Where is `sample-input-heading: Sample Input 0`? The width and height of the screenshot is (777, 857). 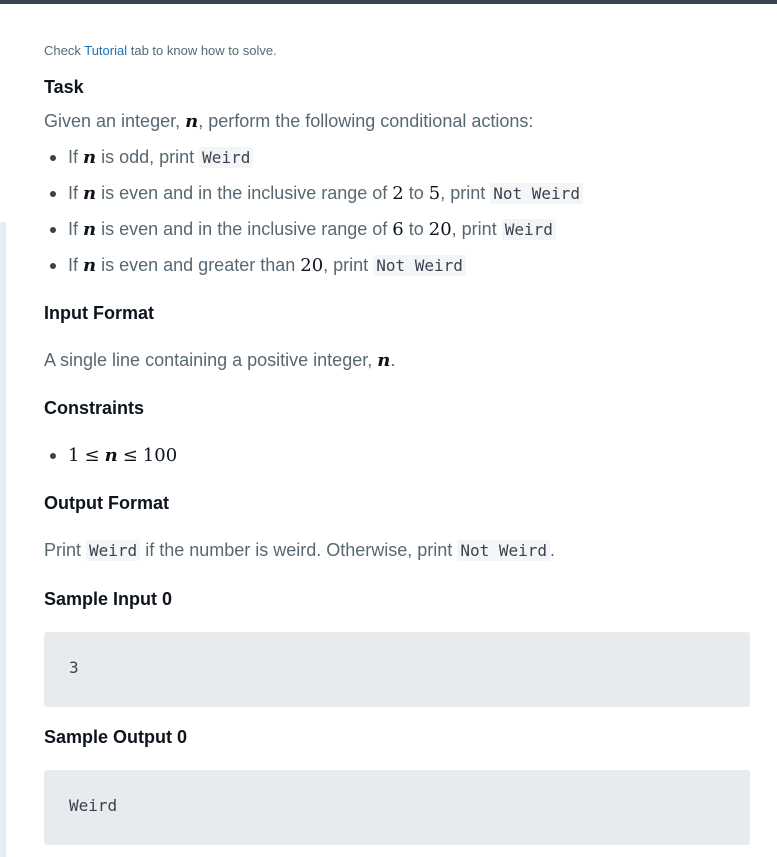 sample-input-heading: Sample Input 0 is located at coordinates (108, 599).